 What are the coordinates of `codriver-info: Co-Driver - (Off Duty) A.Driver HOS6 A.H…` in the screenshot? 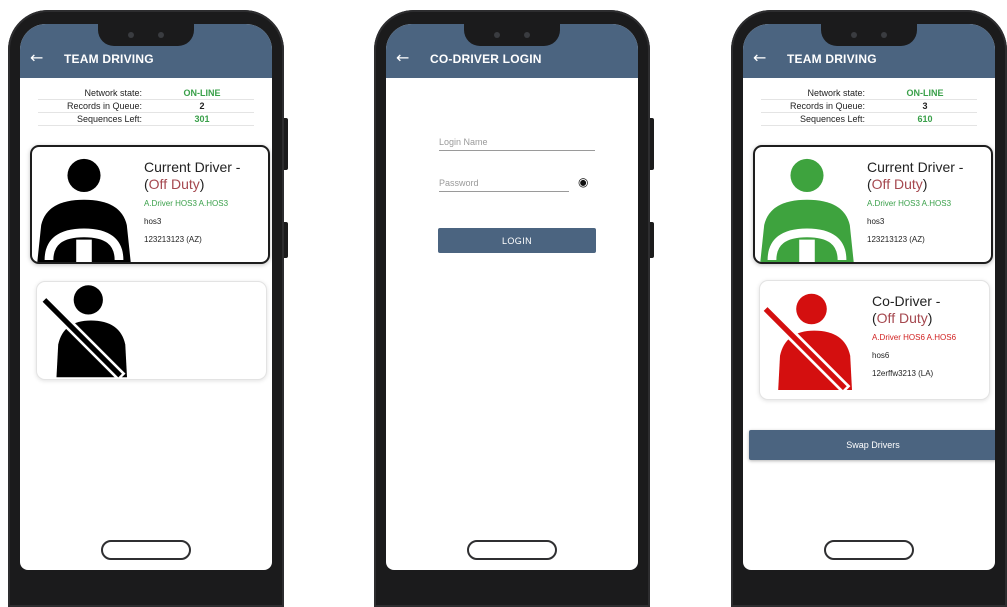 It's located at (914, 335).